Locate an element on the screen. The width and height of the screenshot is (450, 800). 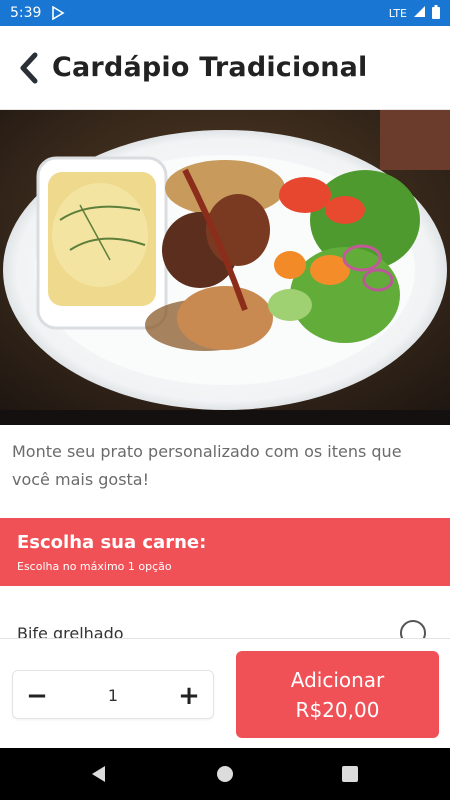
system-nav-bar is located at coordinates (225, 774).